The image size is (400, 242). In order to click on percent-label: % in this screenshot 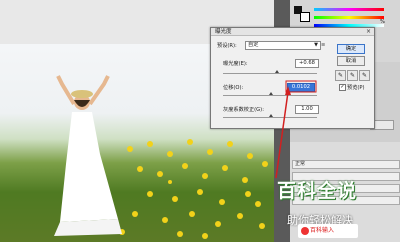, I will do `click(382, 22)`.